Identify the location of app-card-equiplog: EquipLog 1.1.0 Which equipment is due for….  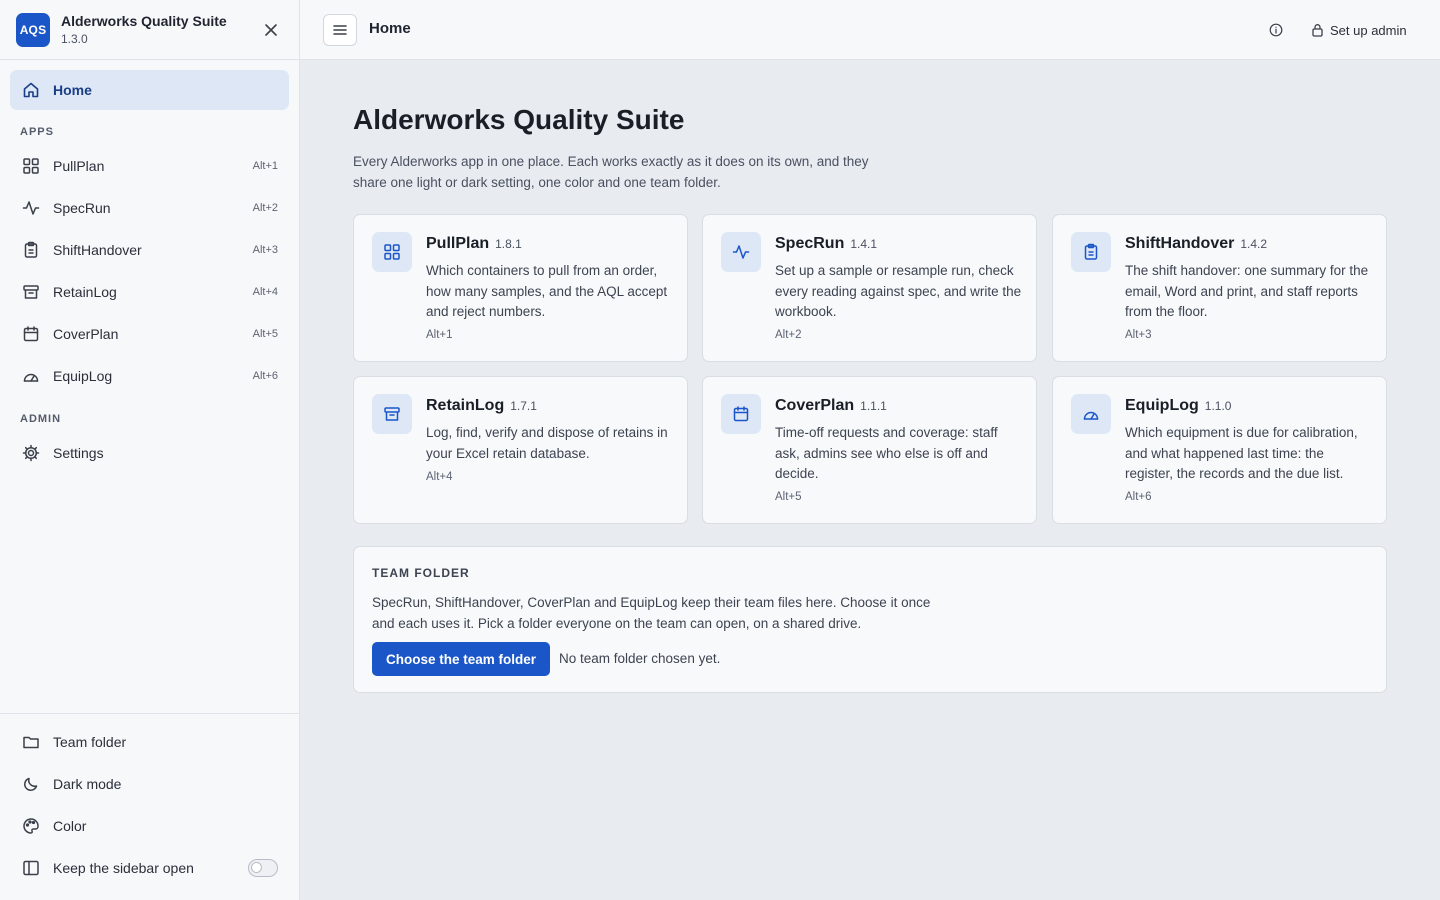
(1219, 450).